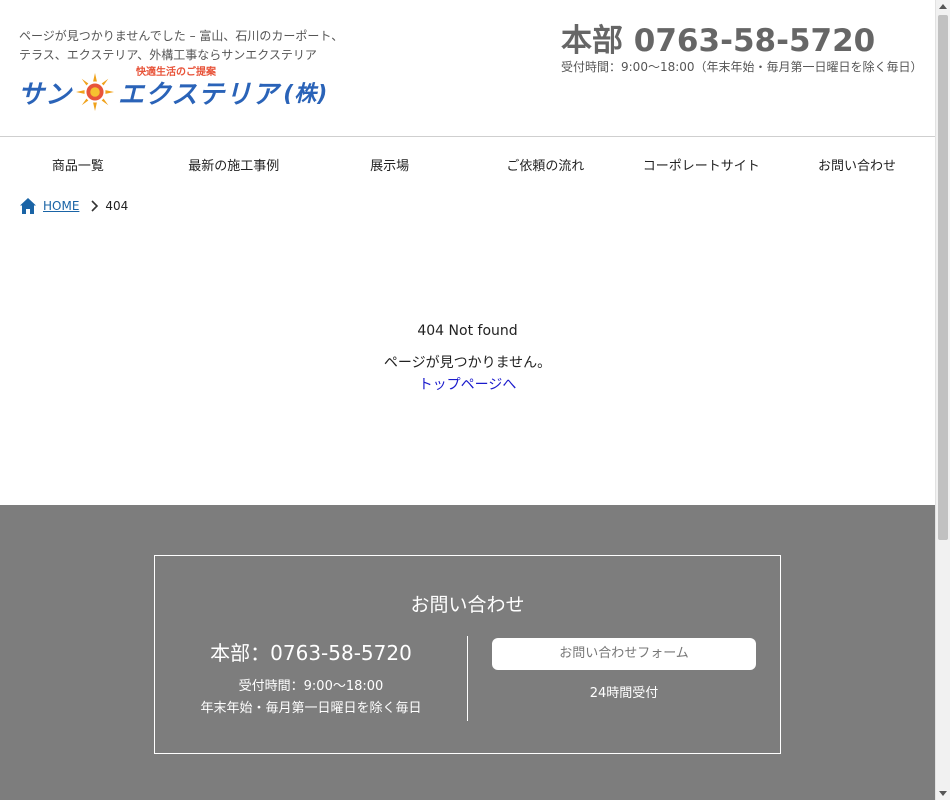 Image resolution: width=950 pixels, height=800 pixels. I want to click on contact-form-button: お問い合わせフォーム, so click(624, 654).